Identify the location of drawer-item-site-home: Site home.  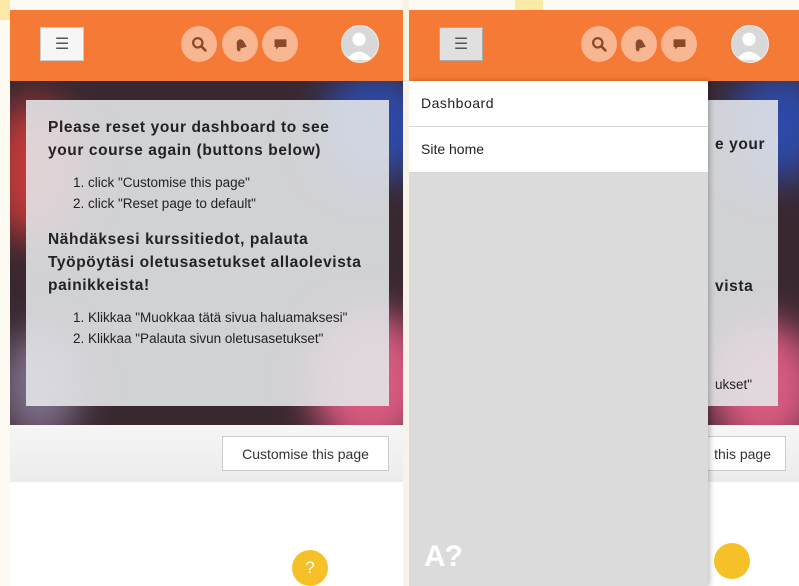
(558, 150).